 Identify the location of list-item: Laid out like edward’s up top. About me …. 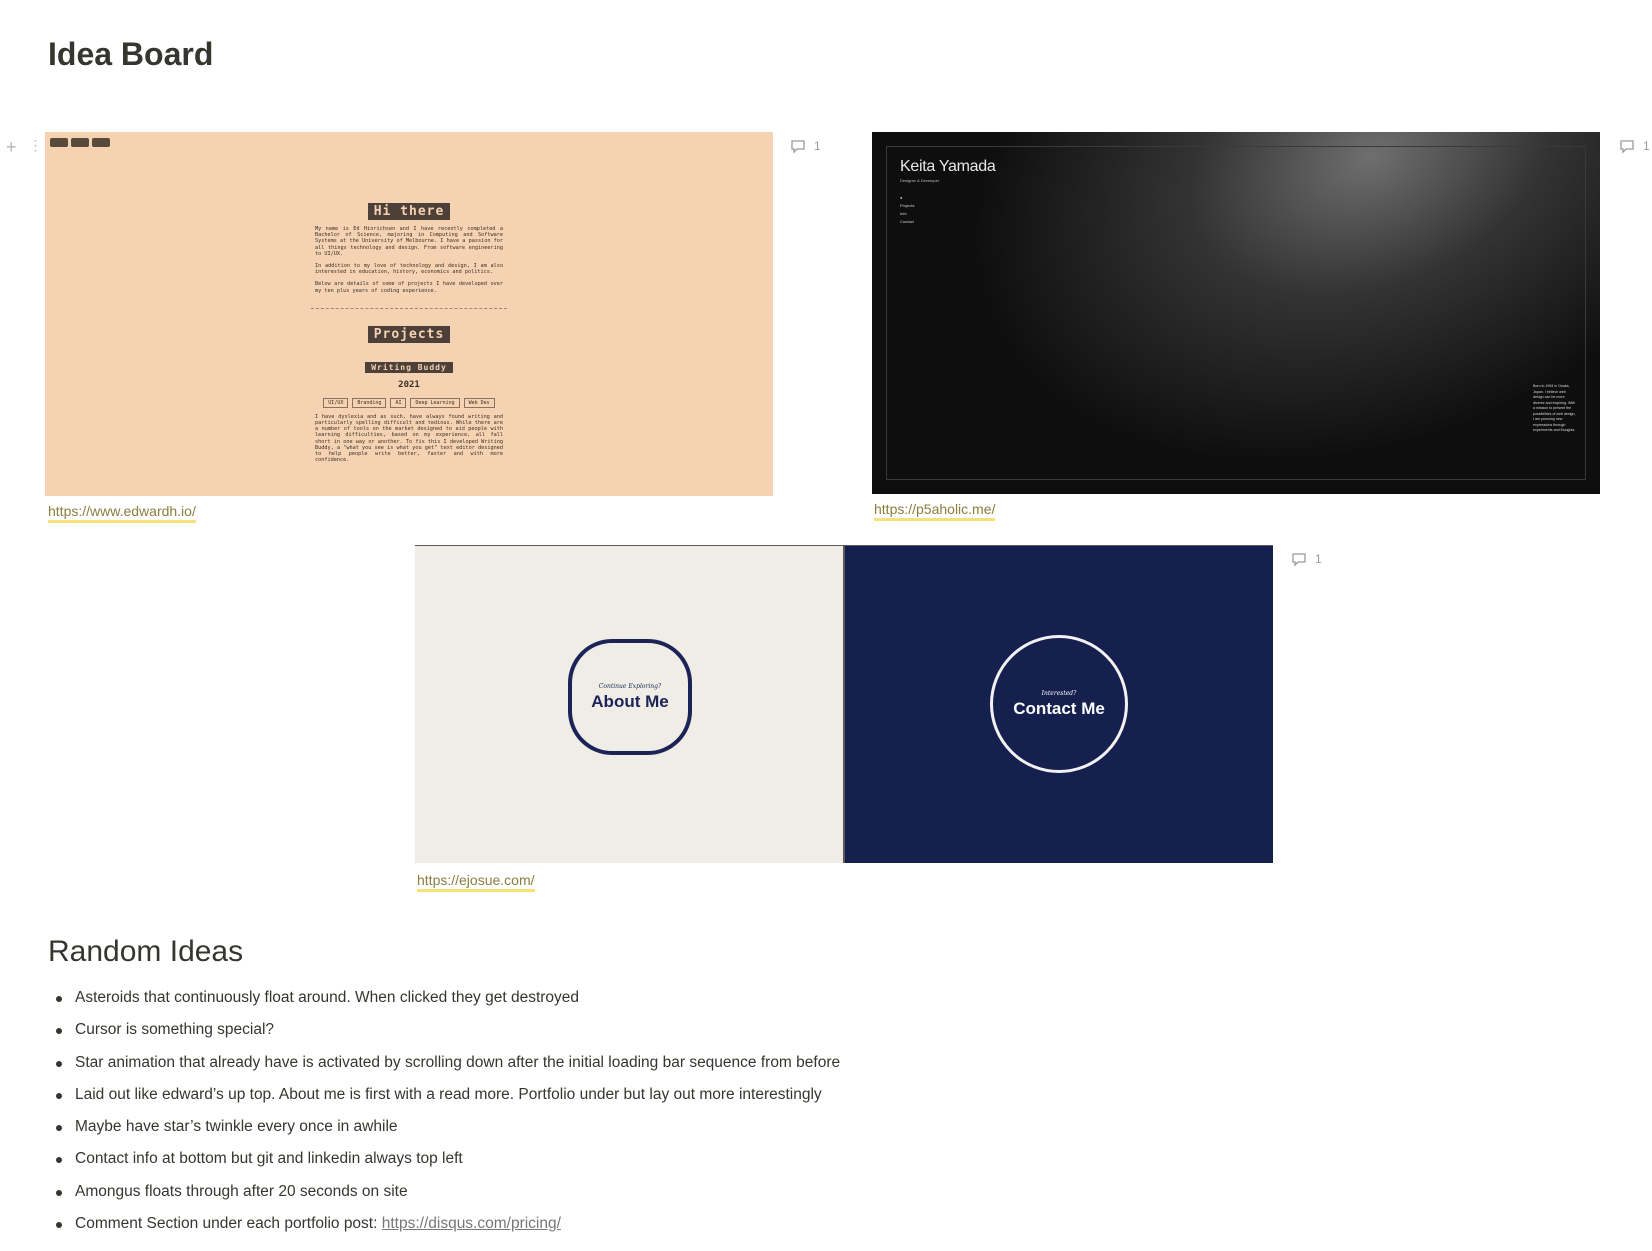
(444, 1095).